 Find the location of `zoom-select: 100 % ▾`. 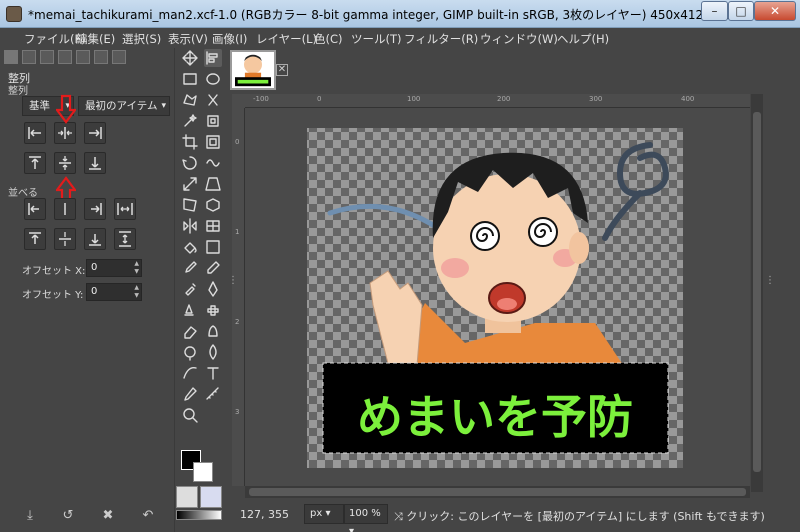

zoom-select: 100 % ▾ is located at coordinates (366, 518).